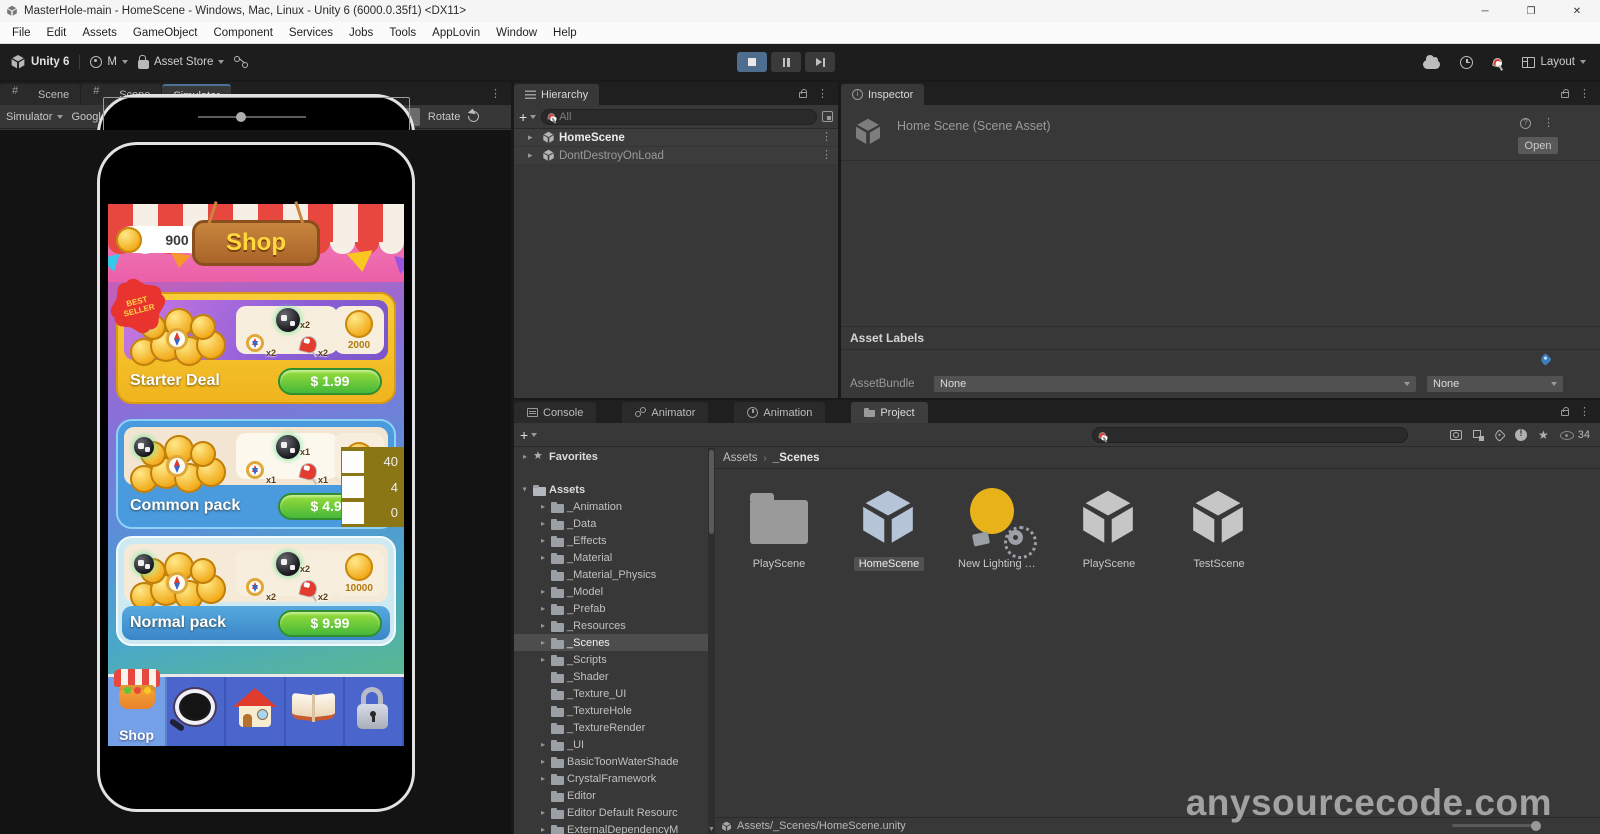 This screenshot has height=834, width=1600. Describe the element at coordinates (1175, 383) in the screenshot. I see `assetbundle-dropdown: None` at that location.